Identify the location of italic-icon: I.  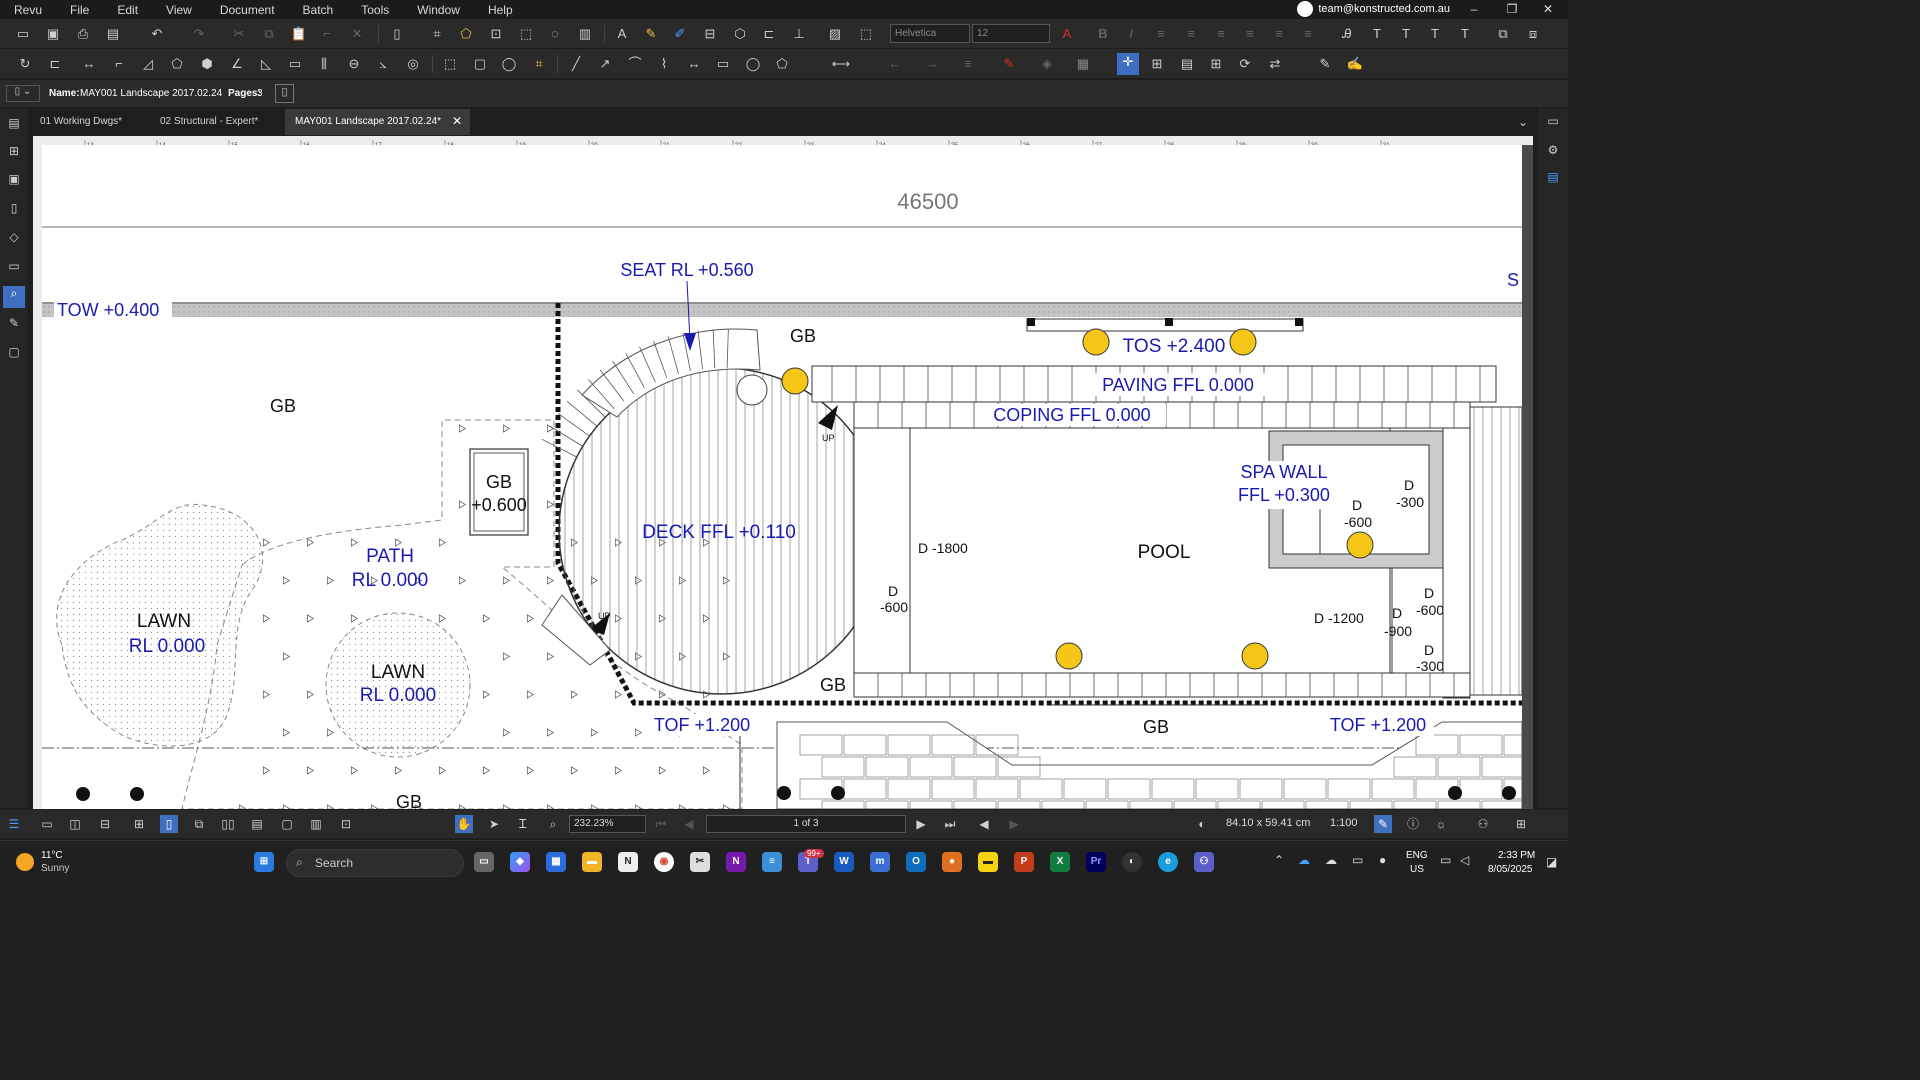
(1131, 34).